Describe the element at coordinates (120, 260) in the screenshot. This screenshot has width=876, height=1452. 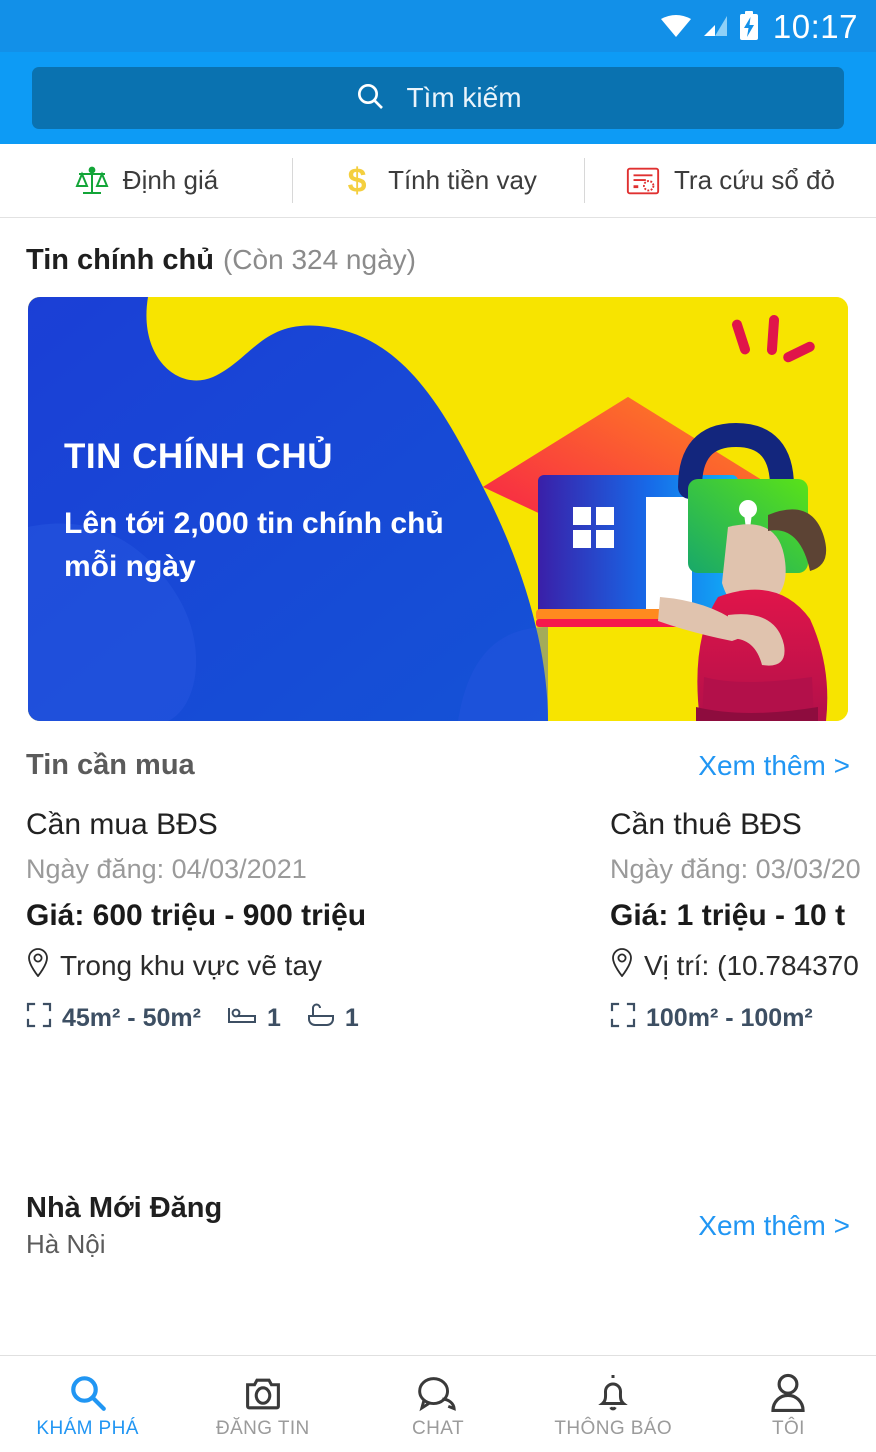
I see `page-title: Tin chính chủ` at that location.